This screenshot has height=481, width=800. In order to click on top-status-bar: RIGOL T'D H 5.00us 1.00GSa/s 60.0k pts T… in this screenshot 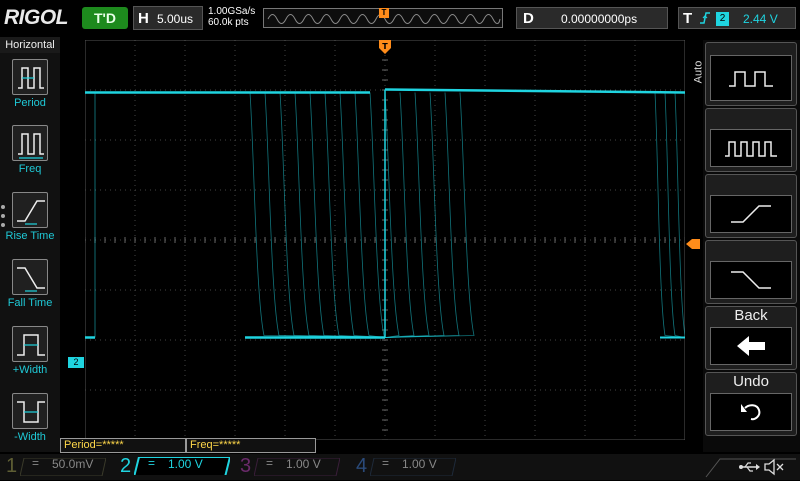, I will do `click(400, 18)`.